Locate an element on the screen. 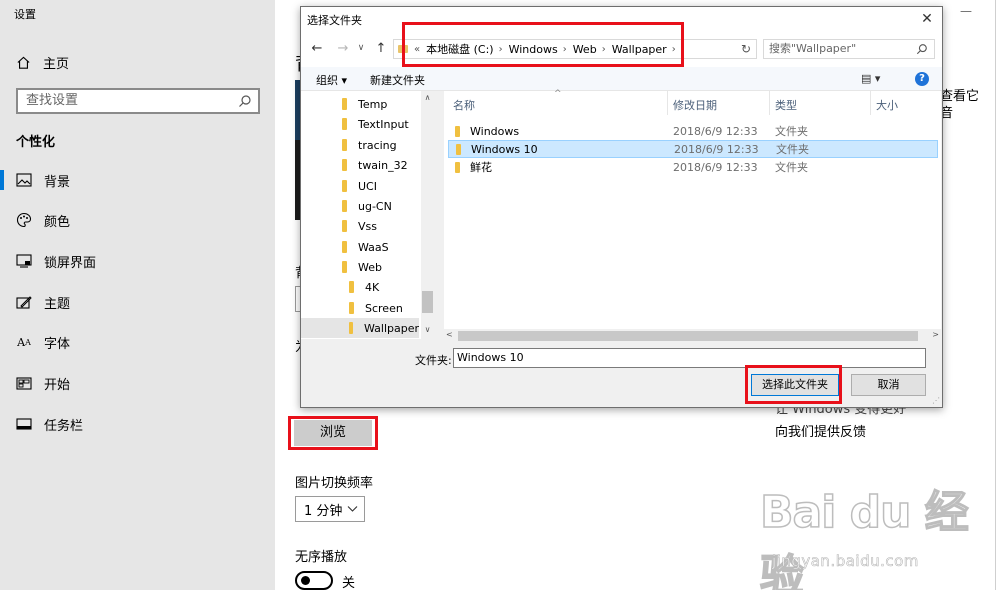 The height and width of the screenshot is (590, 1000). view-options-icon: ▤ ▾ is located at coordinates (870, 78).